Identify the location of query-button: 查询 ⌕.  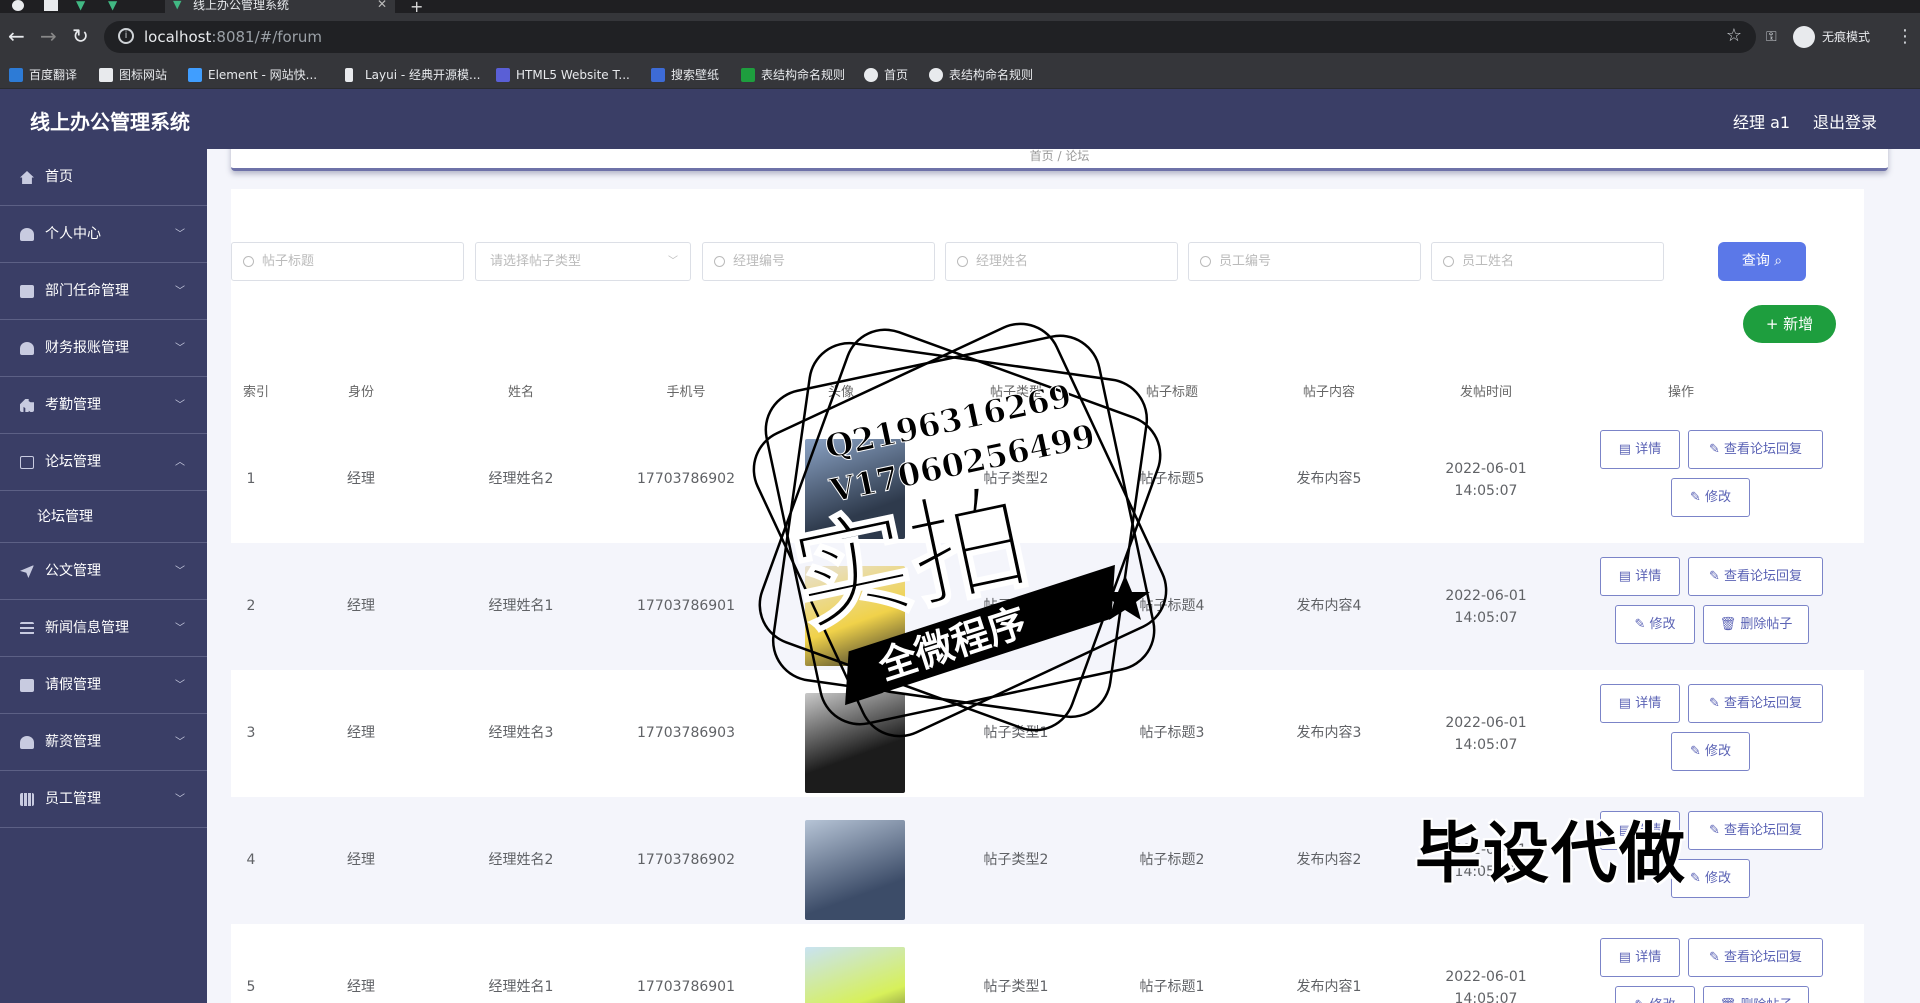
(1762, 261).